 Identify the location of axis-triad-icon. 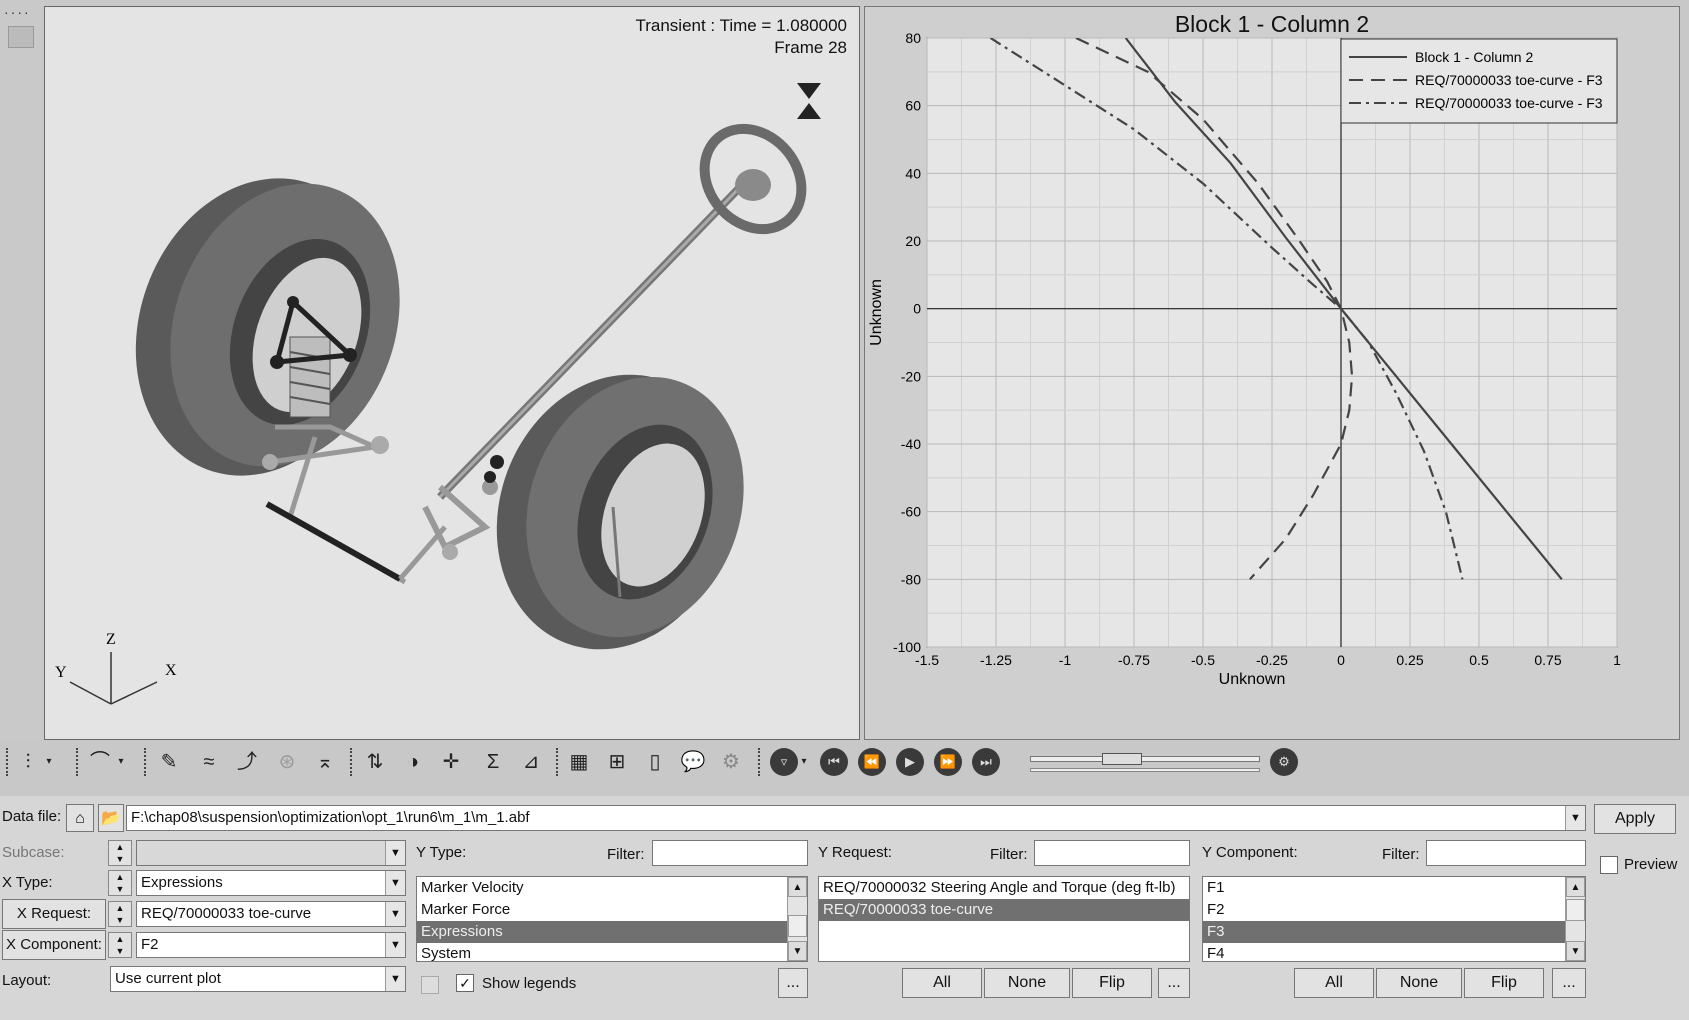
(113, 678).